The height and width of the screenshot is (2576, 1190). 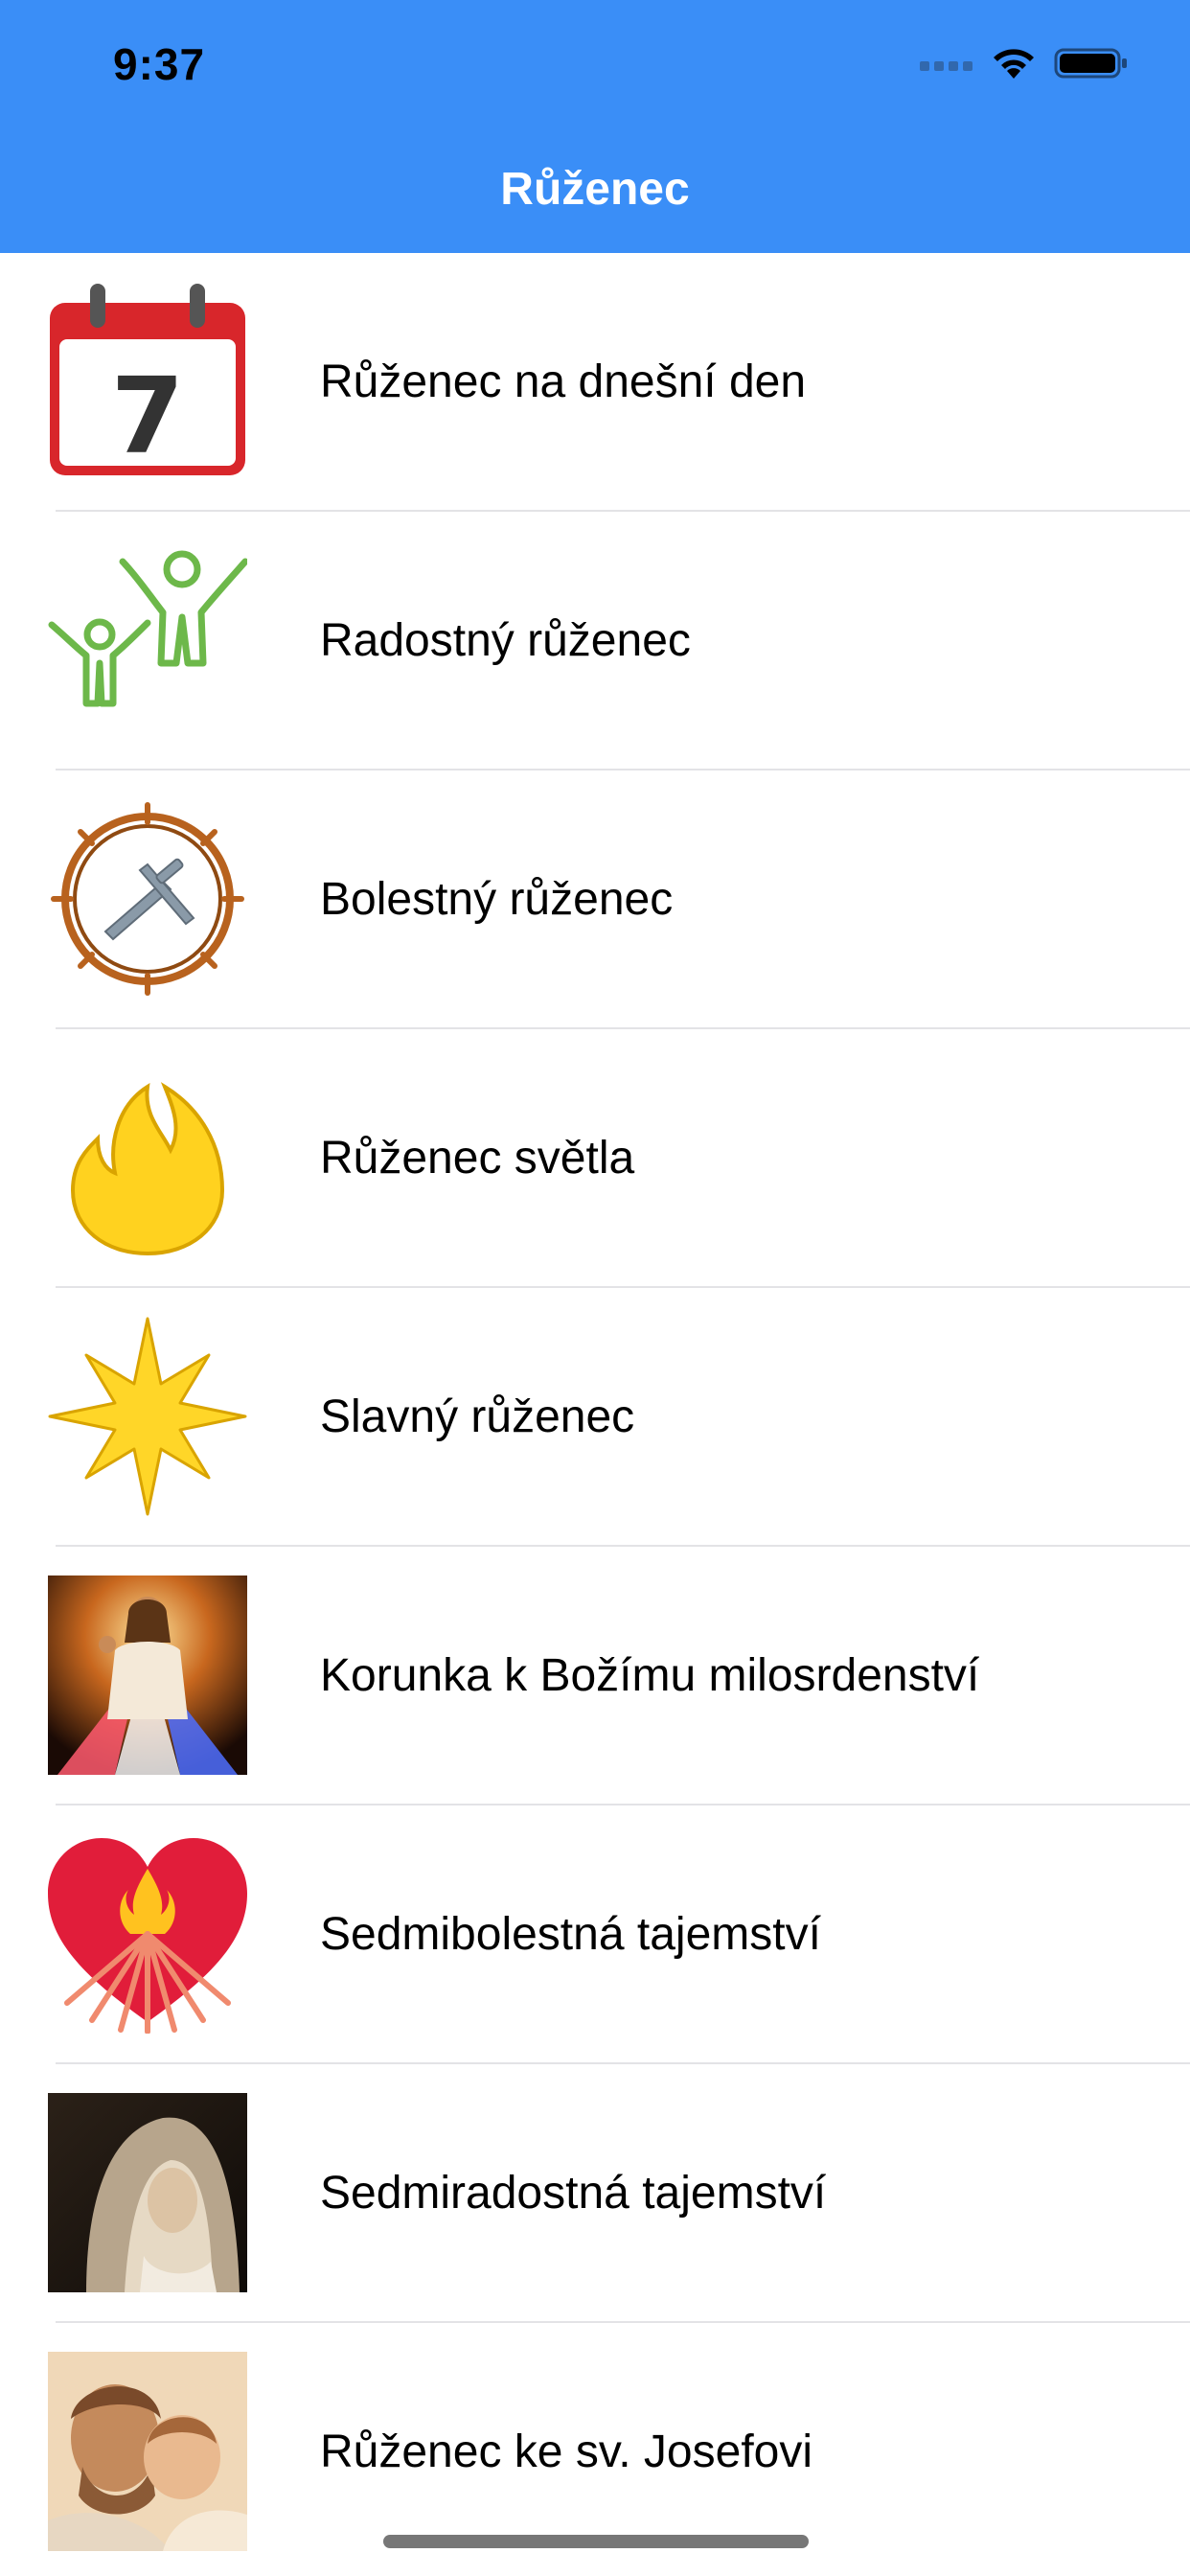 I want to click on divine-mercy-image, so click(x=148, y=1675).